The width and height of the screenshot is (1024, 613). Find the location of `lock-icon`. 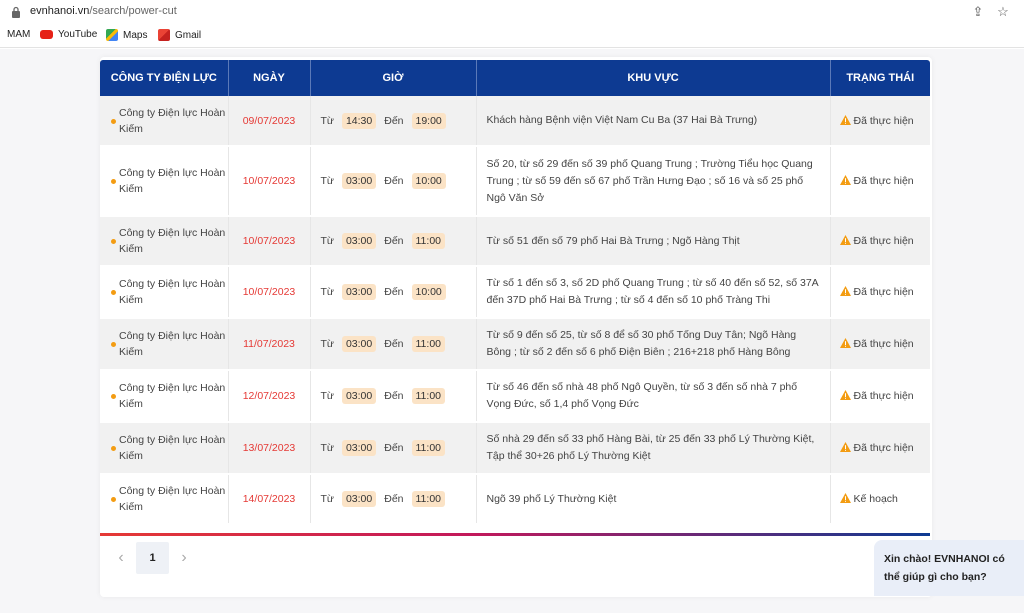

lock-icon is located at coordinates (16, 12).